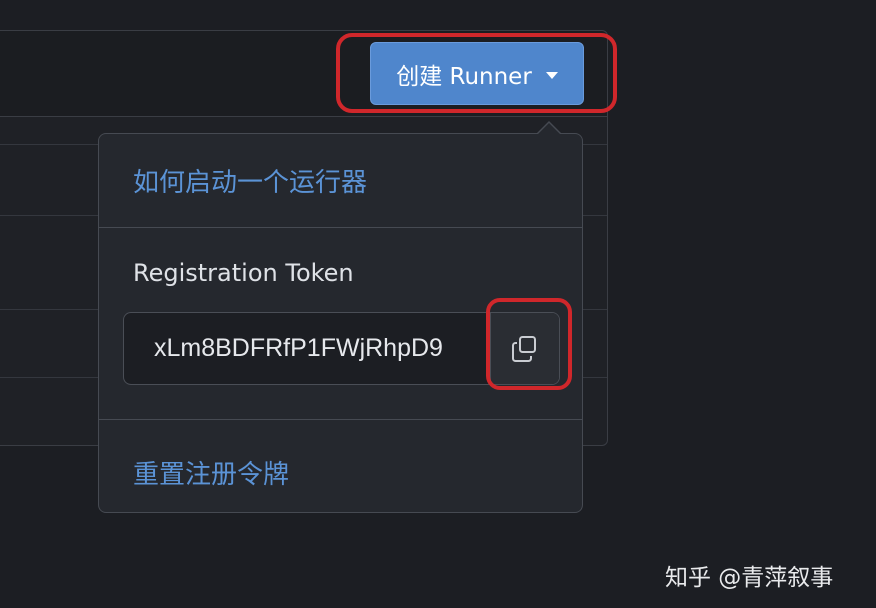 This screenshot has width=876, height=608. What do you see at coordinates (551, 75) in the screenshot?
I see `caret-down-icon` at bounding box center [551, 75].